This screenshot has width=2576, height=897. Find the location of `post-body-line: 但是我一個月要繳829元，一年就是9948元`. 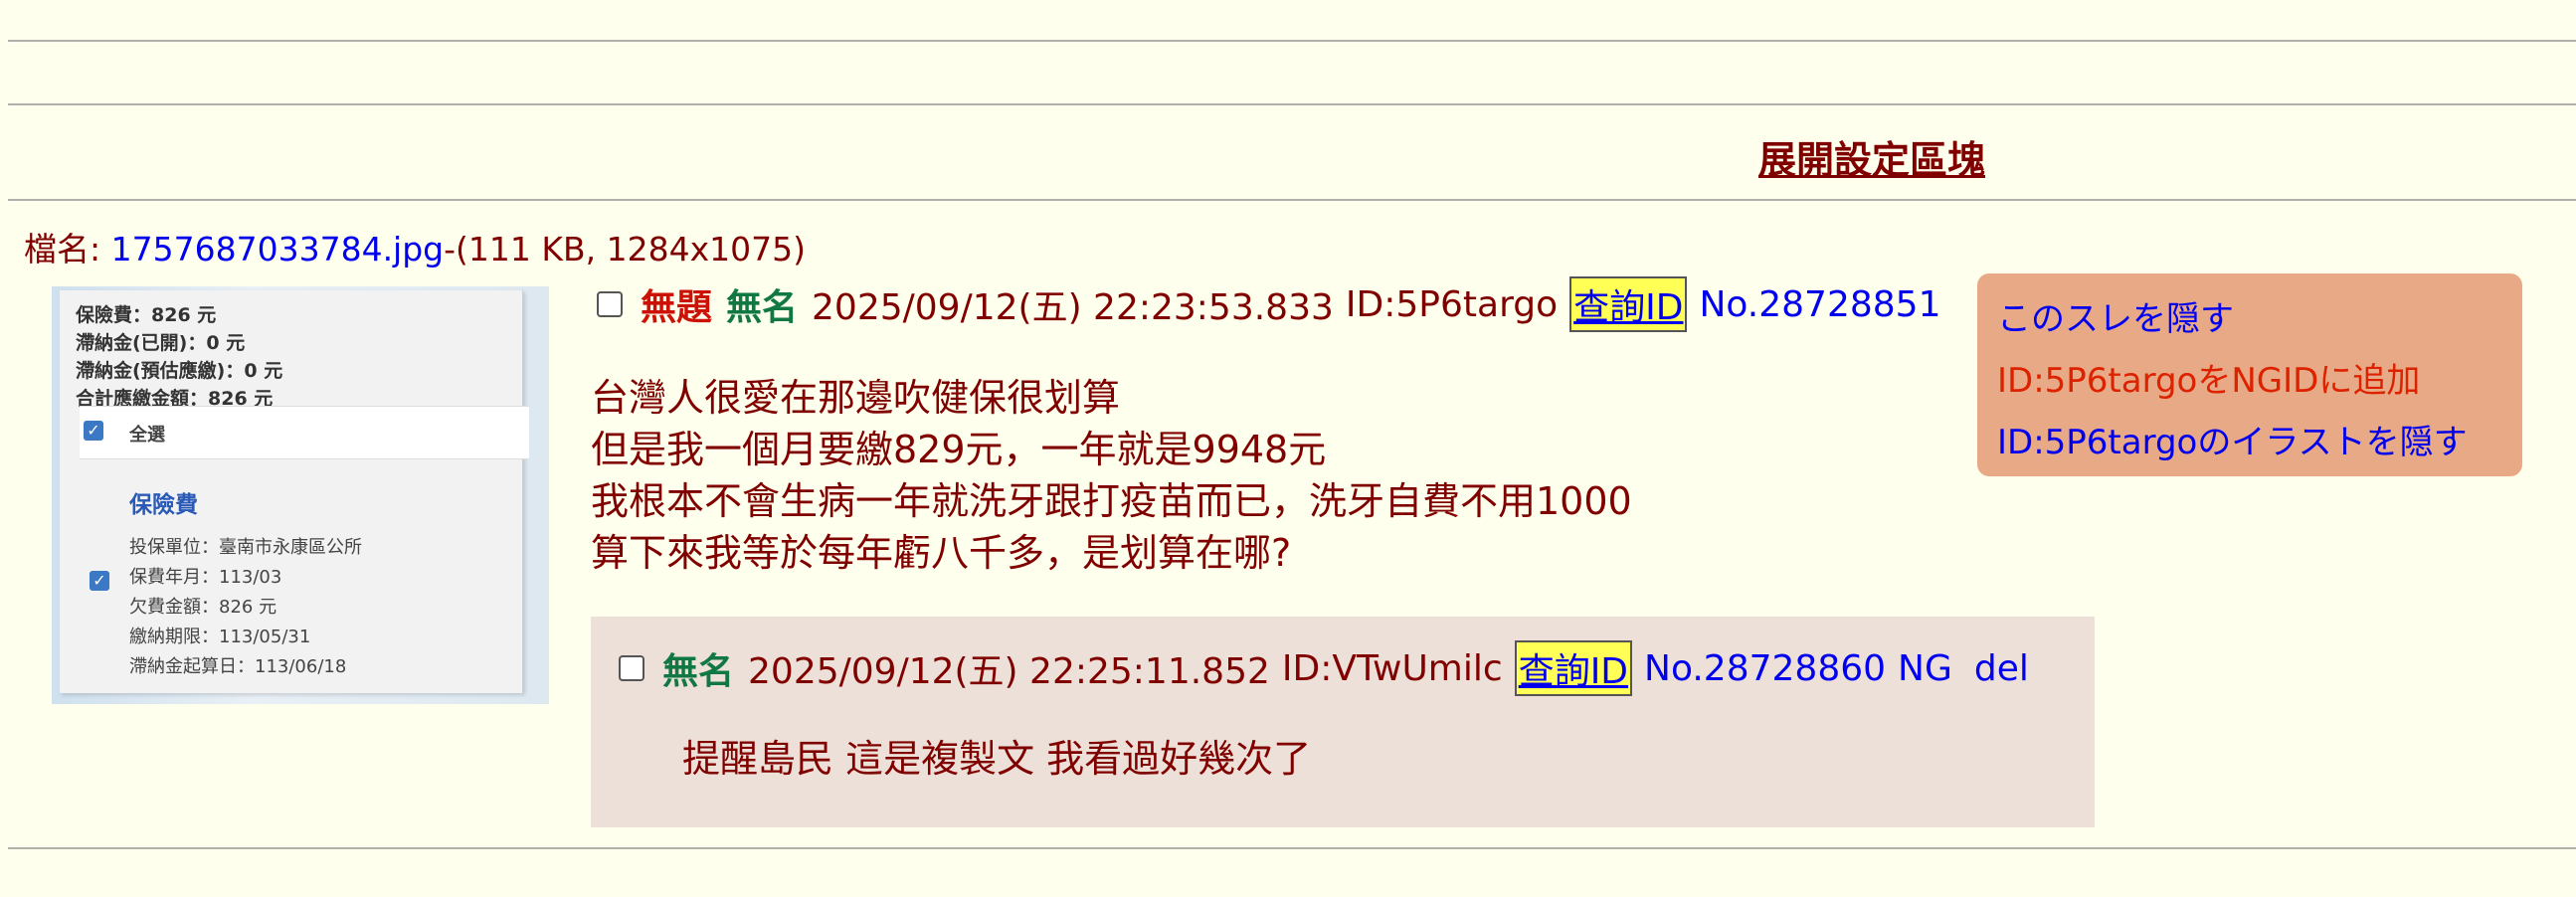

post-body-line: 但是我一個月要繳829元，一年就是9948元 is located at coordinates (959, 449).